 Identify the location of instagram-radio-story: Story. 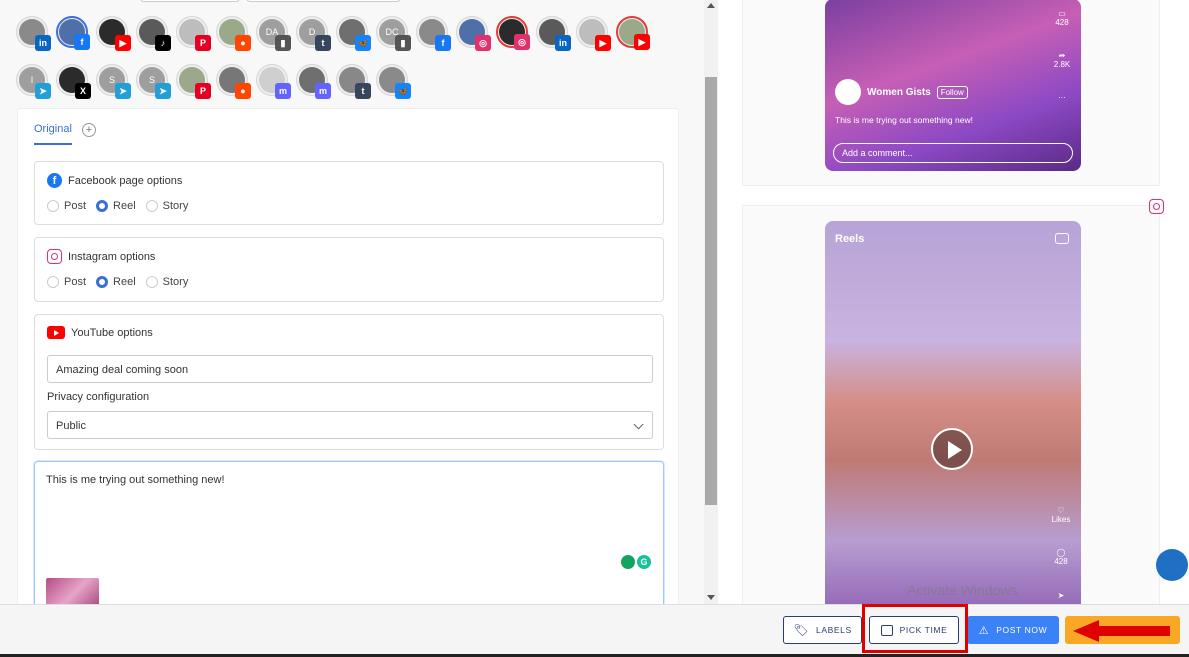
(166, 282).